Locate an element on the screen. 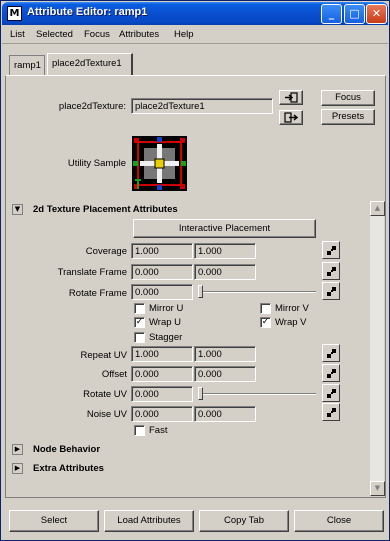 The width and height of the screenshot is (390, 541). menu-selected: Selected is located at coordinates (54, 34).